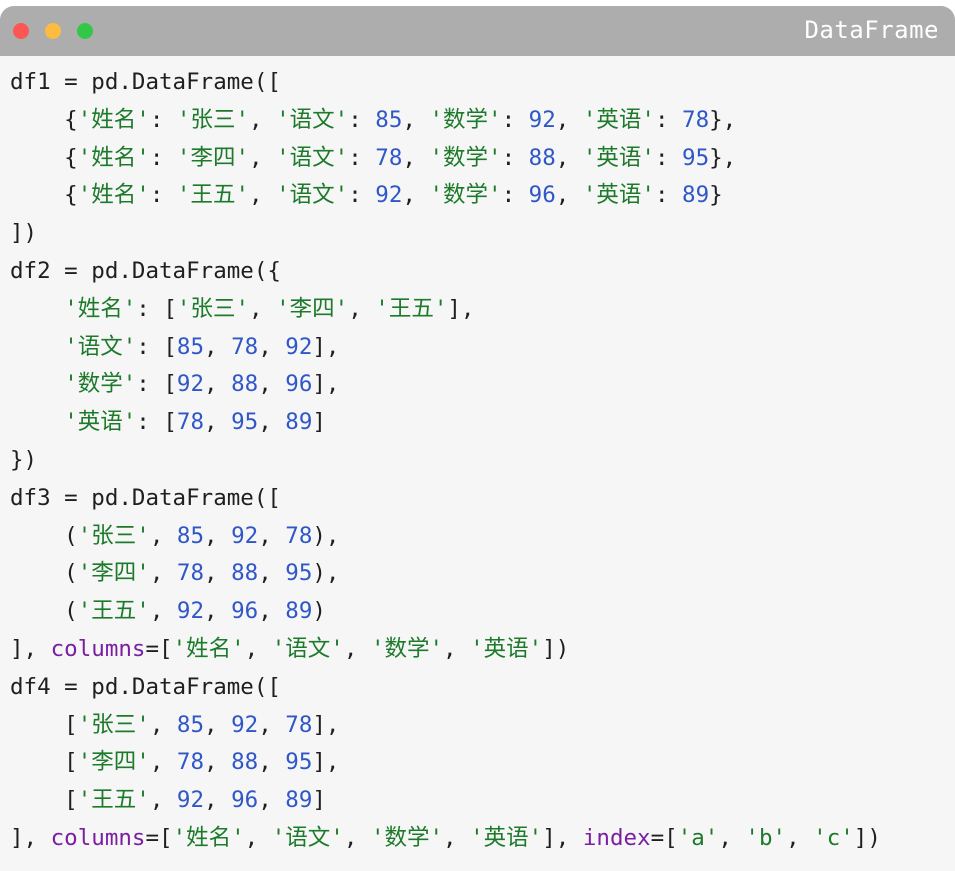 This screenshot has width=955, height=871. What do you see at coordinates (21, 31) in the screenshot?
I see `close-window-button` at bounding box center [21, 31].